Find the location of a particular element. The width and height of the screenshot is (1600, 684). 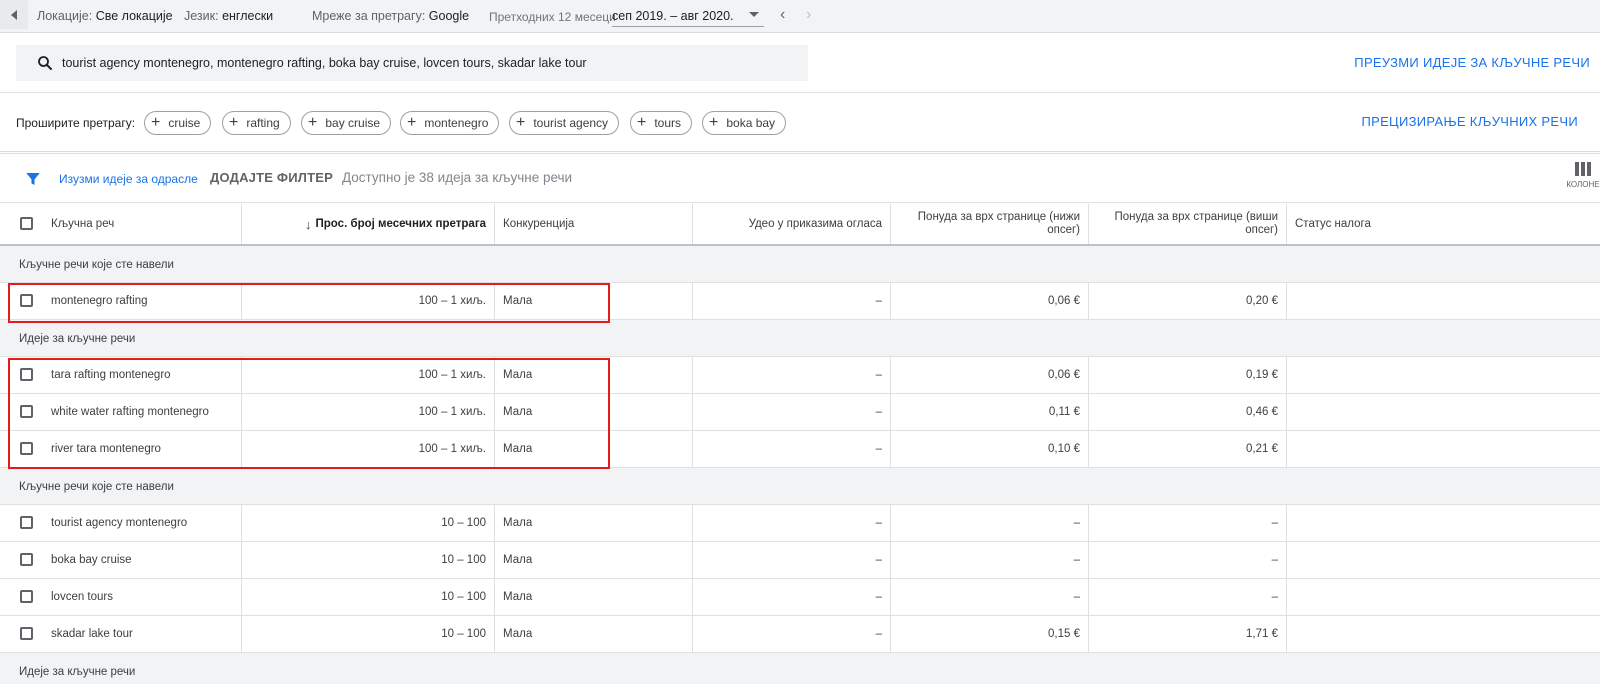

keyword-cell: tourist agency montenegro is located at coordinates (121, 523).